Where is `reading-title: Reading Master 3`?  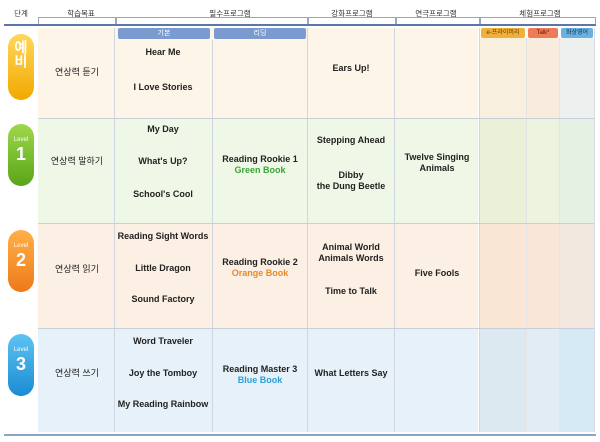
reading-title: Reading Master 3 is located at coordinates (260, 369).